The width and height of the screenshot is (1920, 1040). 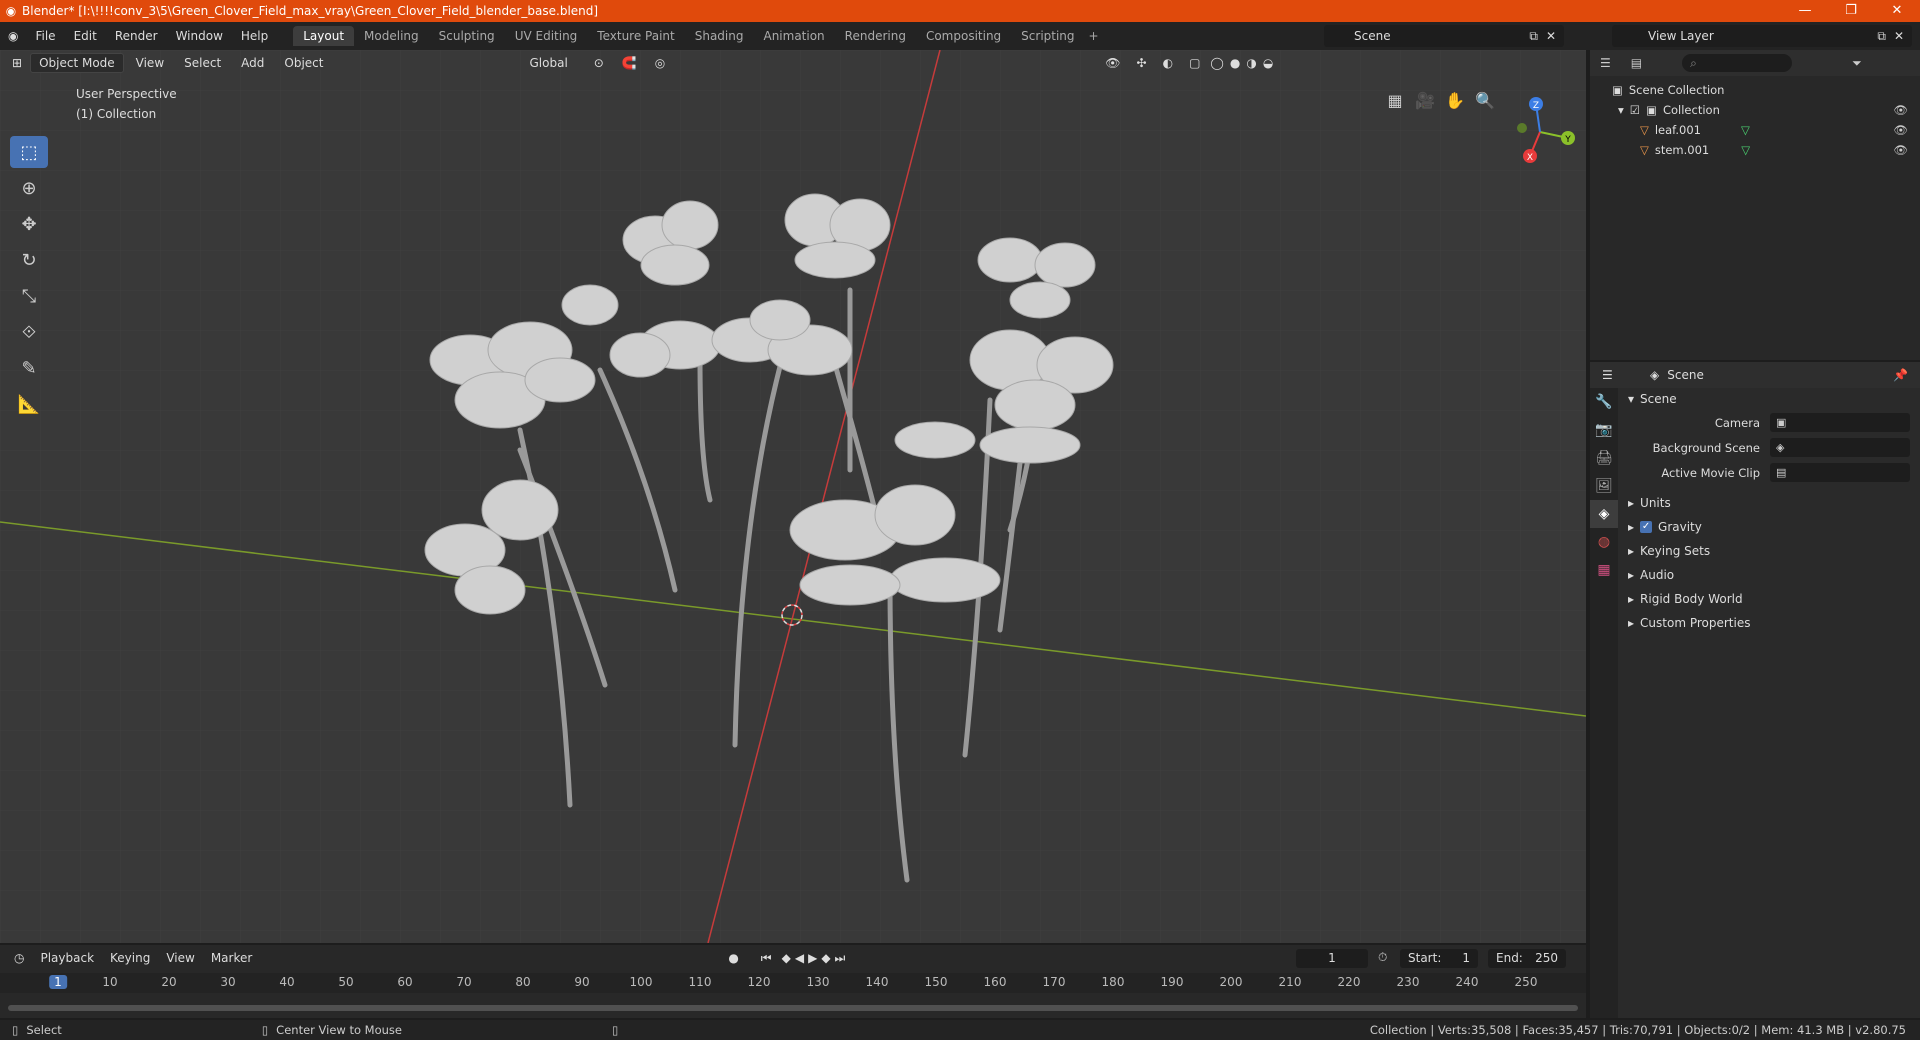 What do you see at coordinates (799, 958) in the screenshot?
I see `play-reverse-icon: ◀` at bounding box center [799, 958].